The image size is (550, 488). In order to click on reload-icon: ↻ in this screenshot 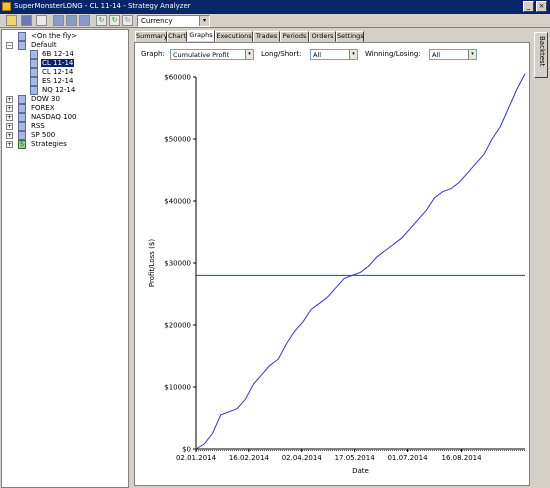, I will do `click(127, 20)`.